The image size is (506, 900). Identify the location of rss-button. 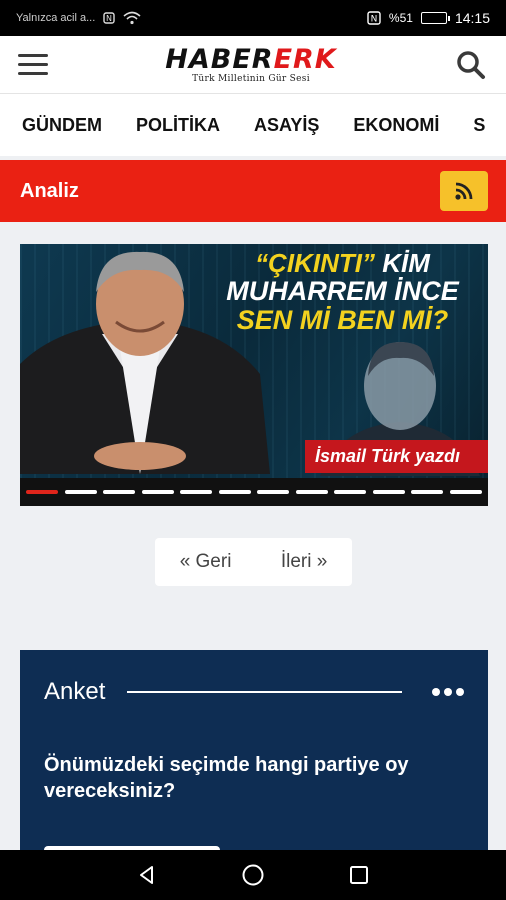
(464, 191).